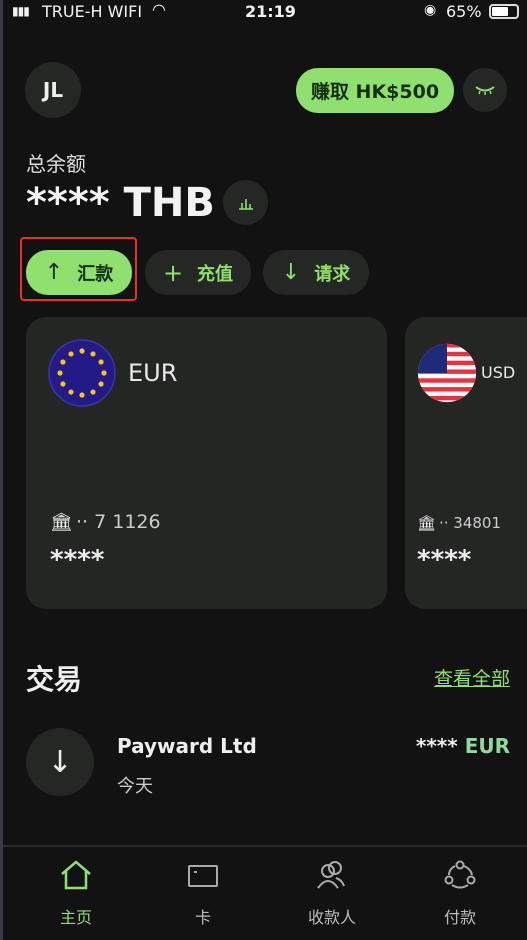 This screenshot has width=527, height=940. I want to click on battery-percent: 65%, so click(464, 11).